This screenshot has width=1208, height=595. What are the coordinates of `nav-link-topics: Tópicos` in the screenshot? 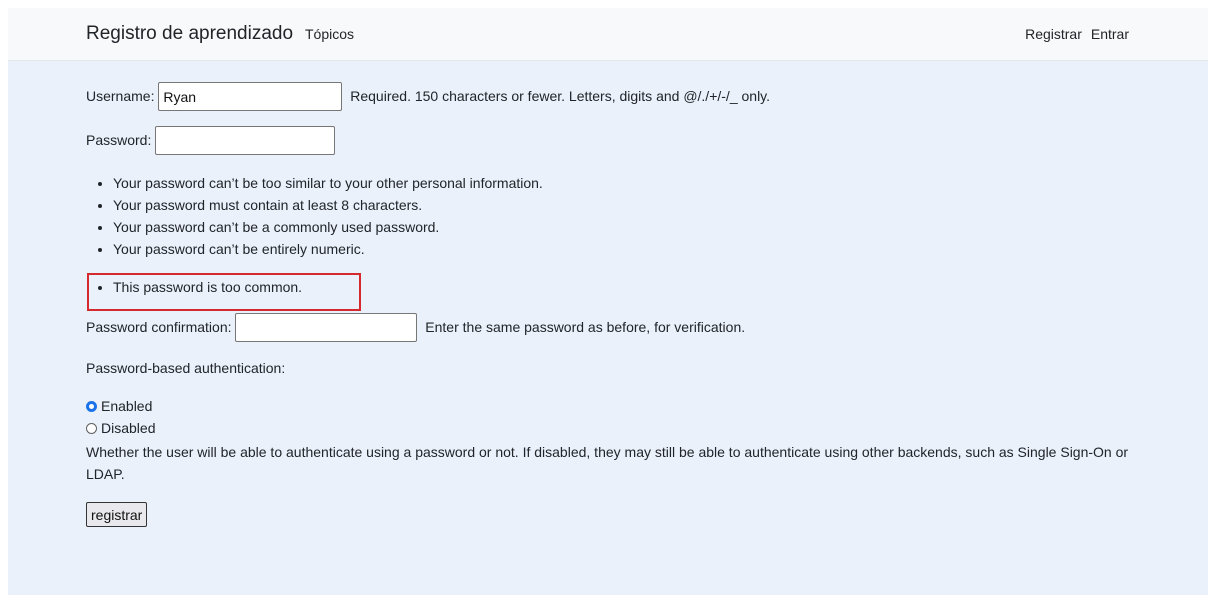 It's located at (329, 34).